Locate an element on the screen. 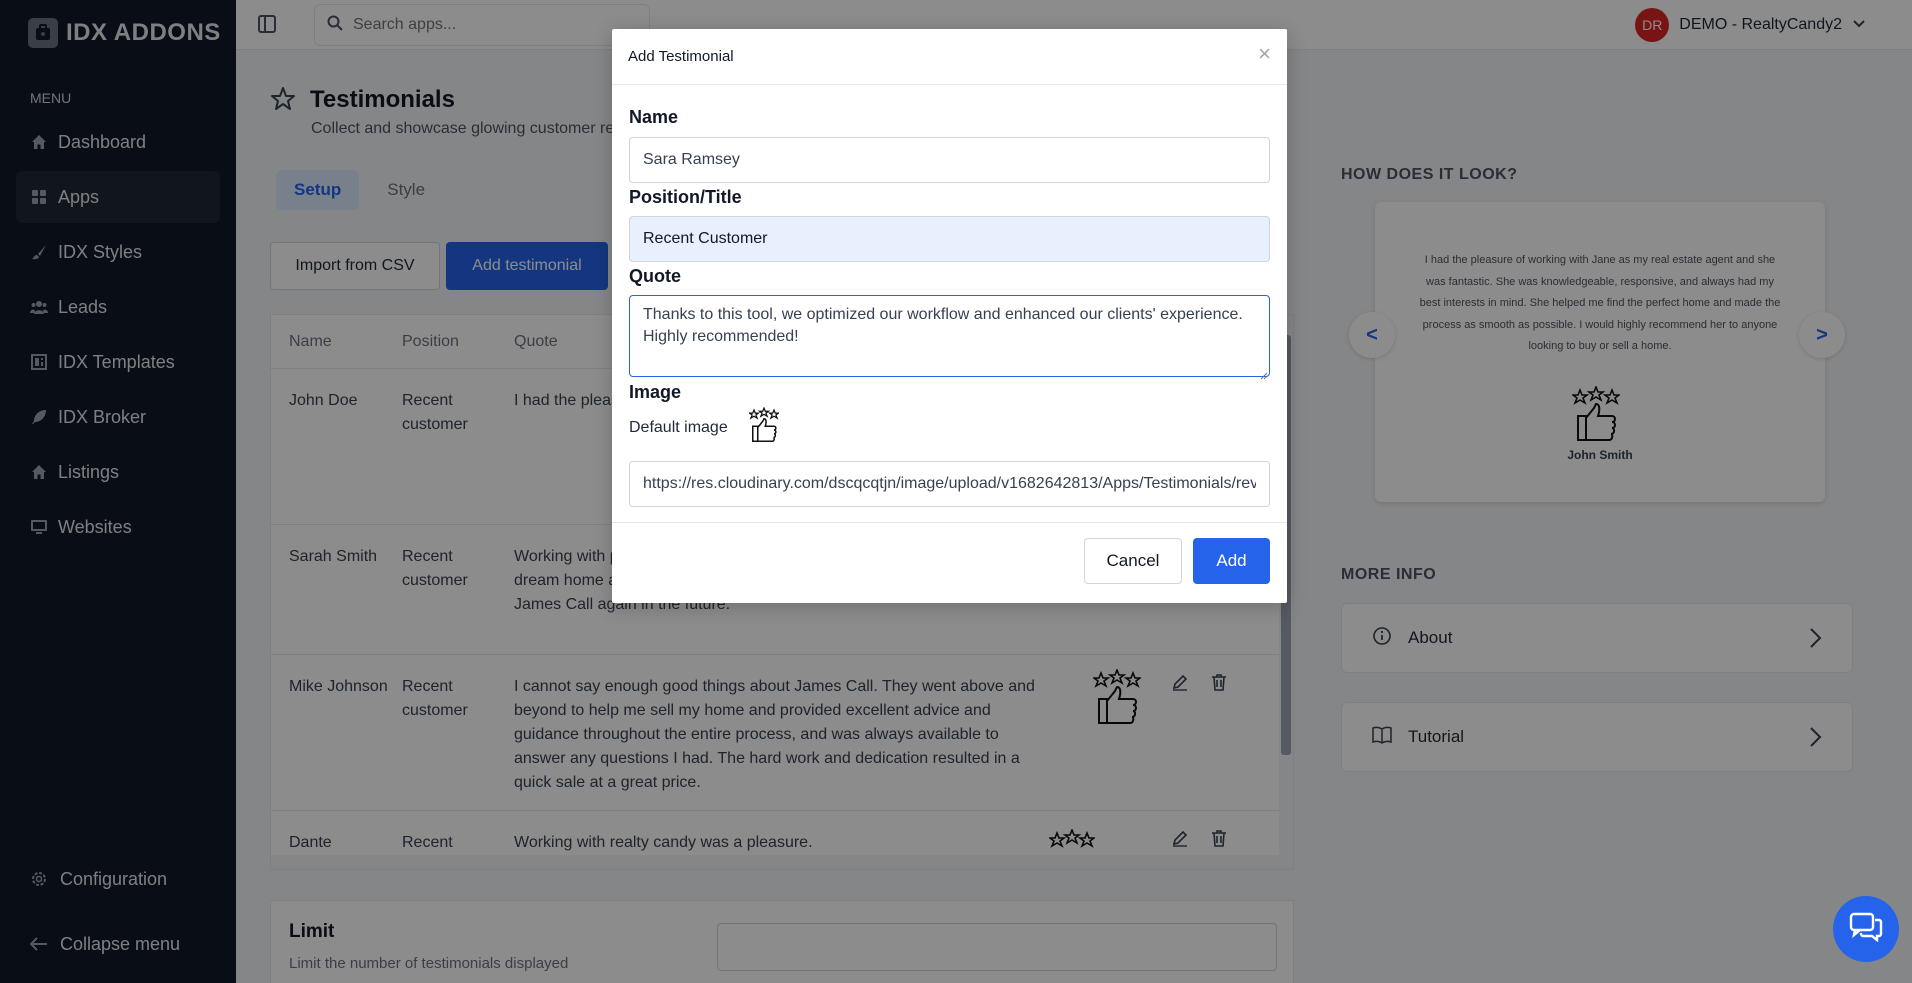  position-field is located at coordinates (949, 239).